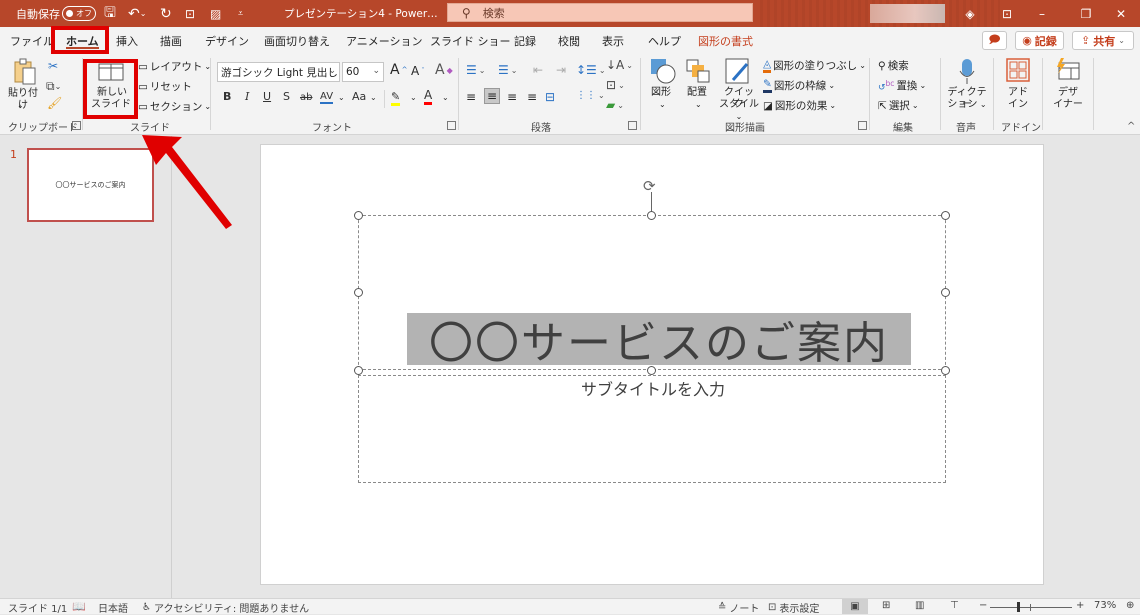 The image size is (1140, 615). What do you see at coordinates (1018, 70) in the screenshot?
I see `addins-icon` at bounding box center [1018, 70].